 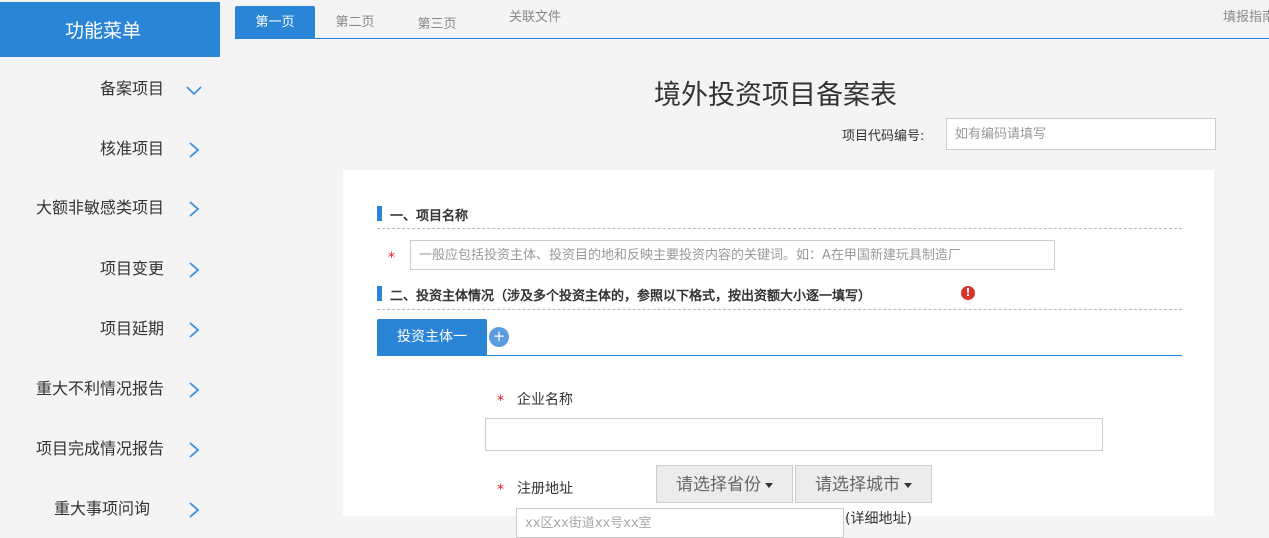 What do you see at coordinates (99, 388) in the screenshot?
I see `sidebar-item-label: 重大不利情况报告` at bounding box center [99, 388].